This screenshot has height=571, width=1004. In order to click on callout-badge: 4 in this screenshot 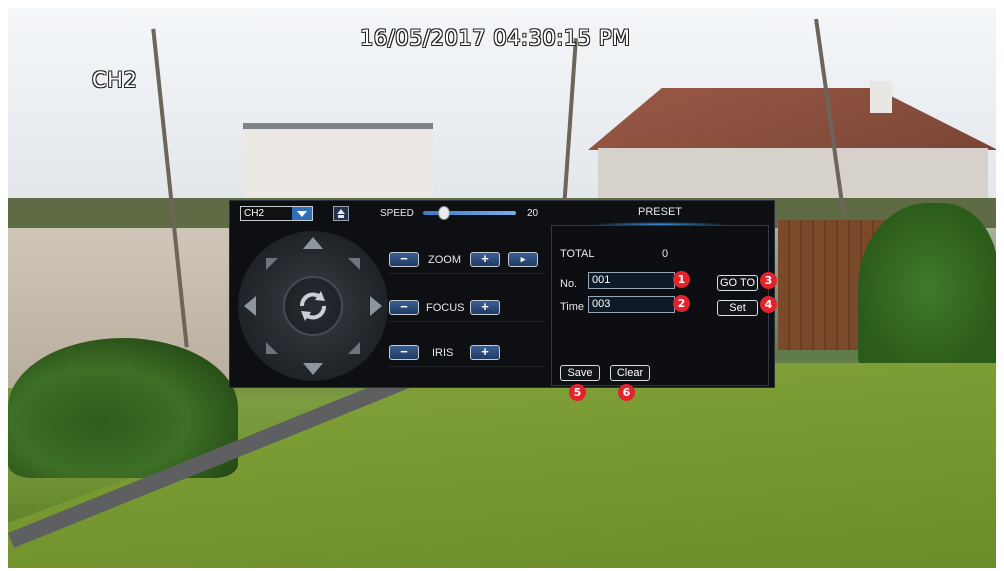, I will do `click(768, 304)`.